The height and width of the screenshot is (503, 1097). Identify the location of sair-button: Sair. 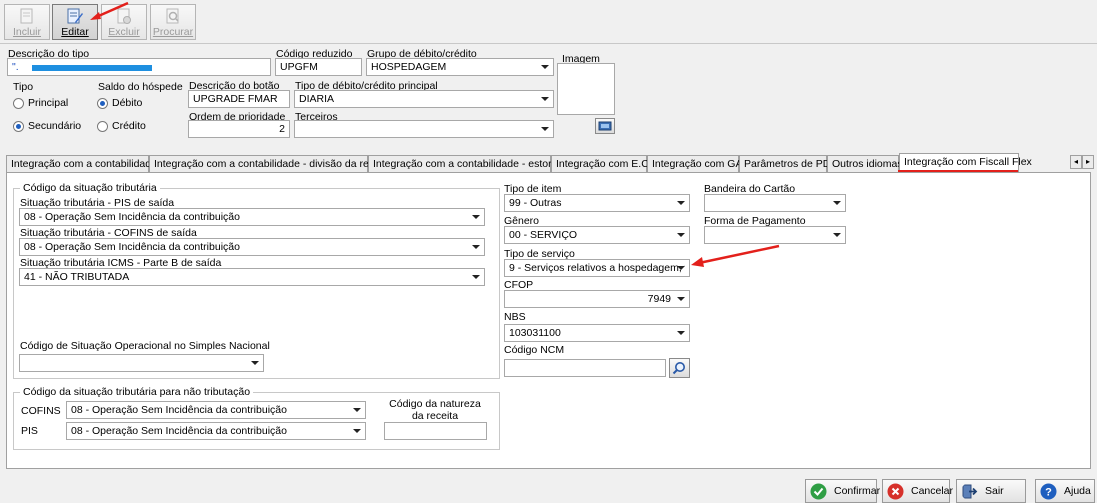
(991, 491).